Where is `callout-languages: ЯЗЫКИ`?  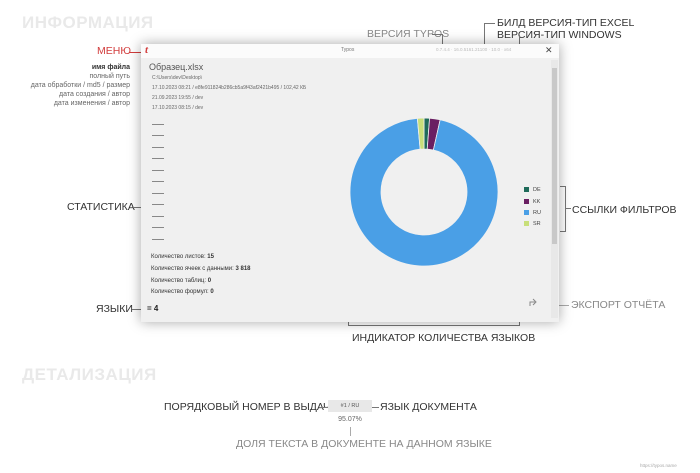 callout-languages: ЯЗЫКИ is located at coordinates (114, 309).